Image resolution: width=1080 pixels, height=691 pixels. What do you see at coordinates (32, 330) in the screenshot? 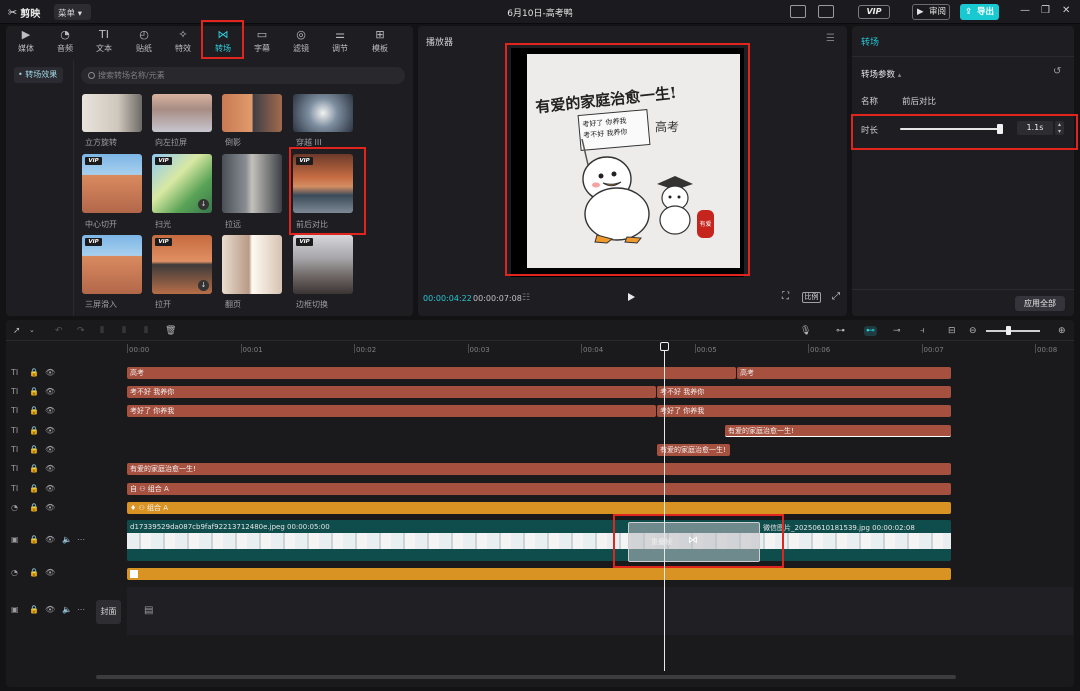
I see `chevron-down-icon: ⌄` at bounding box center [32, 330].